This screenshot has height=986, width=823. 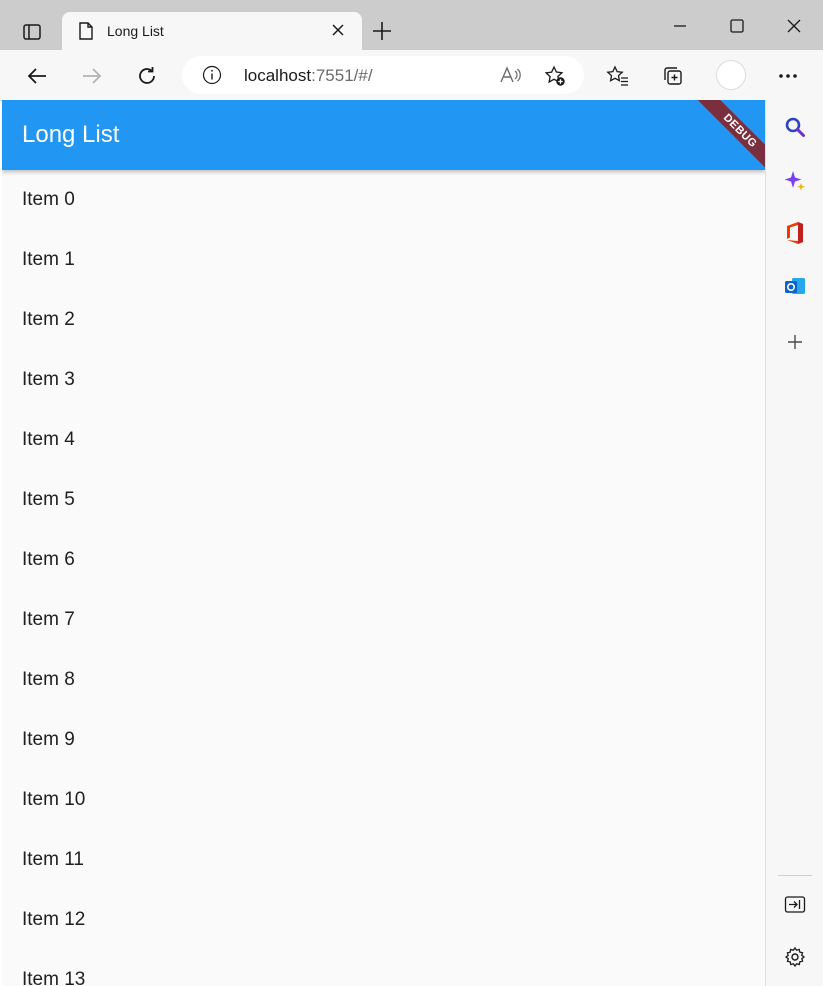 I want to click on favorites-button, so click(x=618, y=76).